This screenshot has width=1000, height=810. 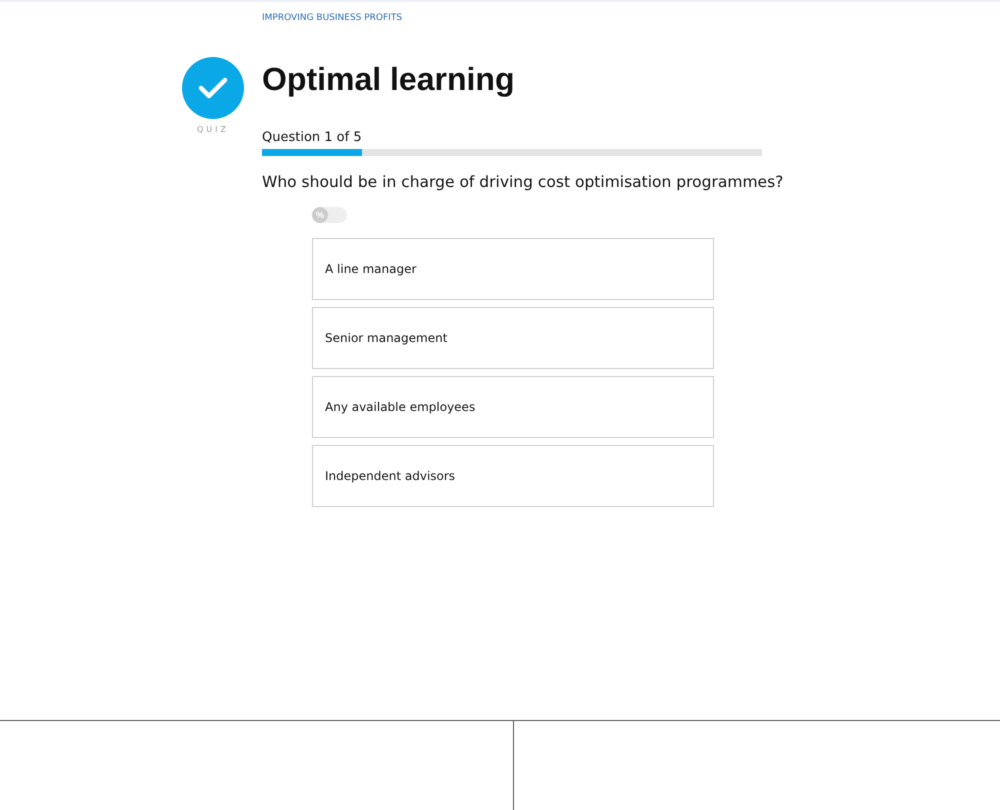 What do you see at coordinates (332, 18) in the screenshot?
I see `breadcrumb-link: IMPROVING BUSINESS PROFITS` at bounding box center [332, 18].